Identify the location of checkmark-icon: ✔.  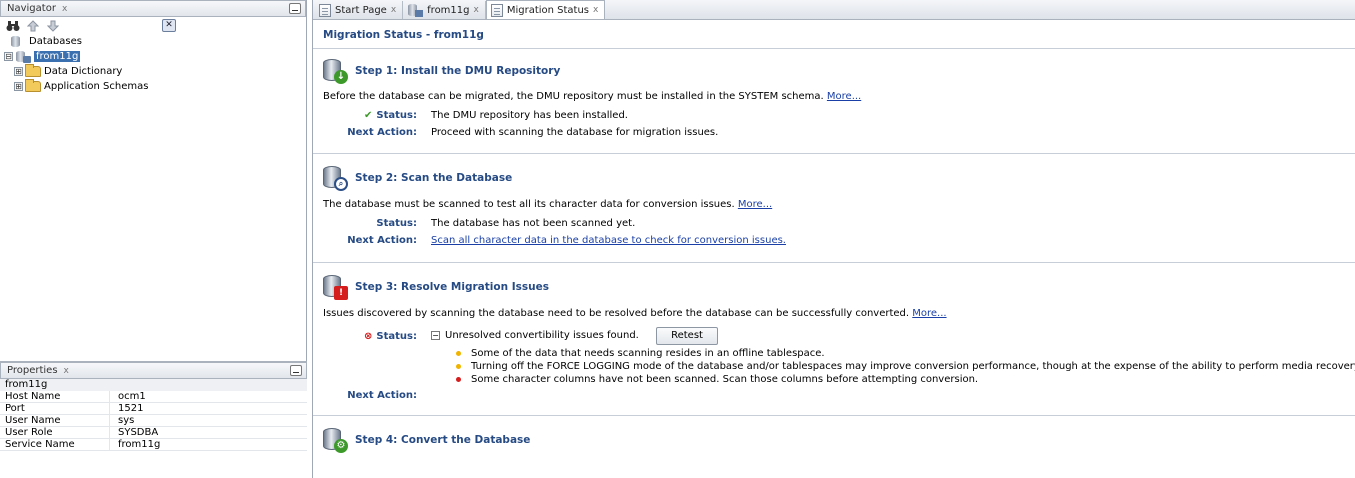
(368, 115).